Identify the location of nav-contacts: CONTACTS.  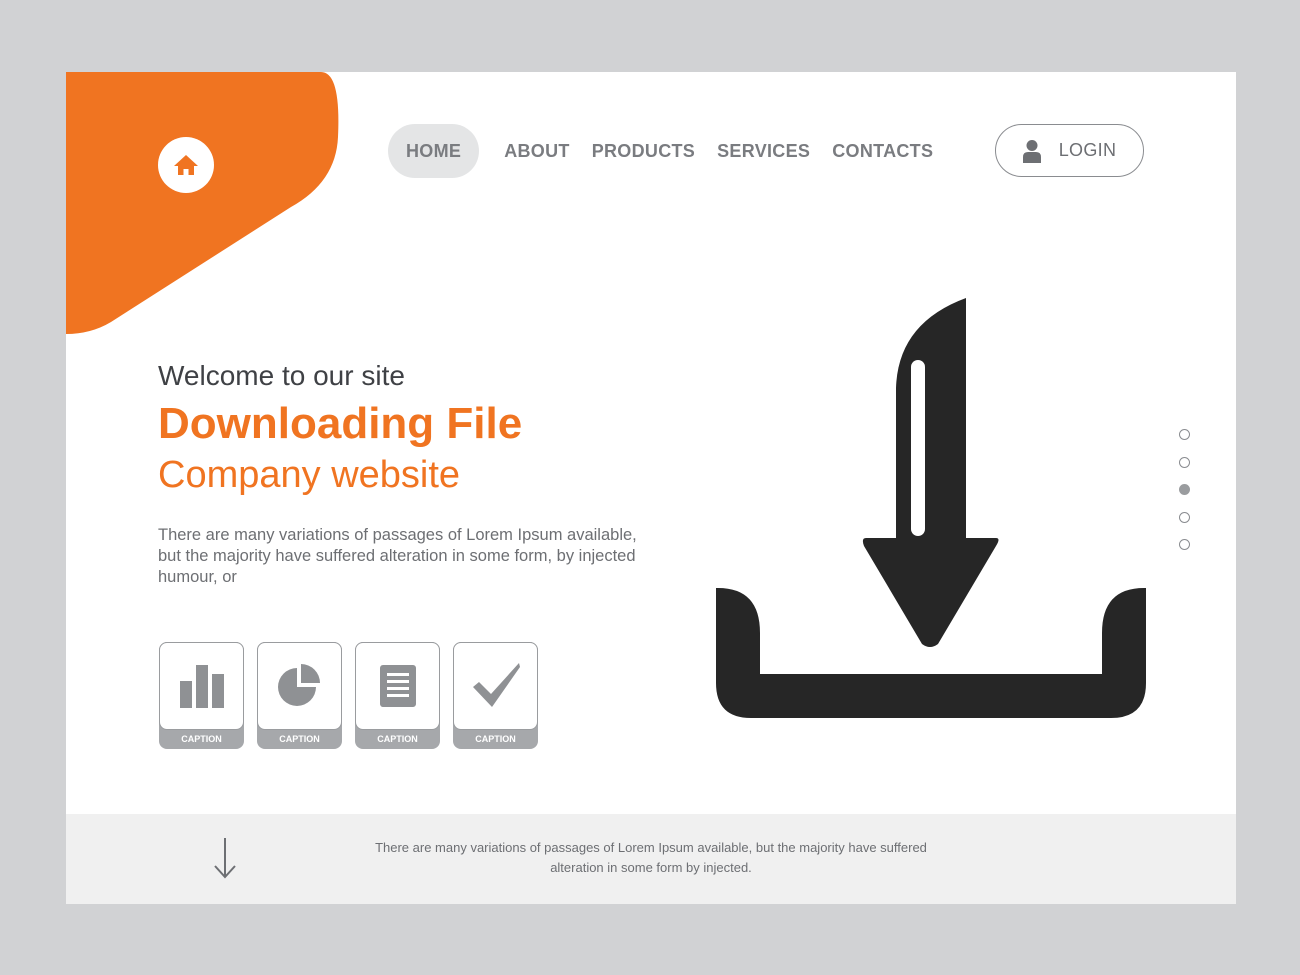
(882, 151).